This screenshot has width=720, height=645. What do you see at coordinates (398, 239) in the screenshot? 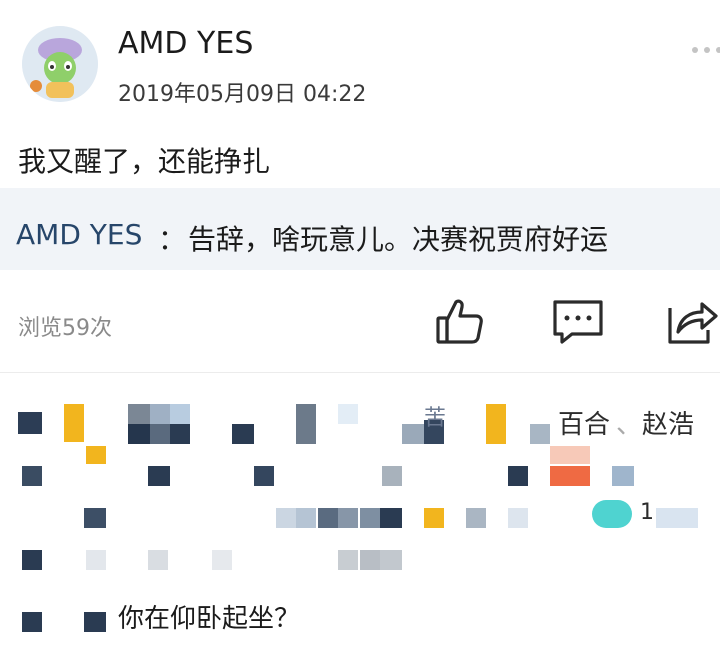
I see `quoted-text: 告辞，啥玩意儿。决赛祝贾府好运` at bounding box center [398, 239].